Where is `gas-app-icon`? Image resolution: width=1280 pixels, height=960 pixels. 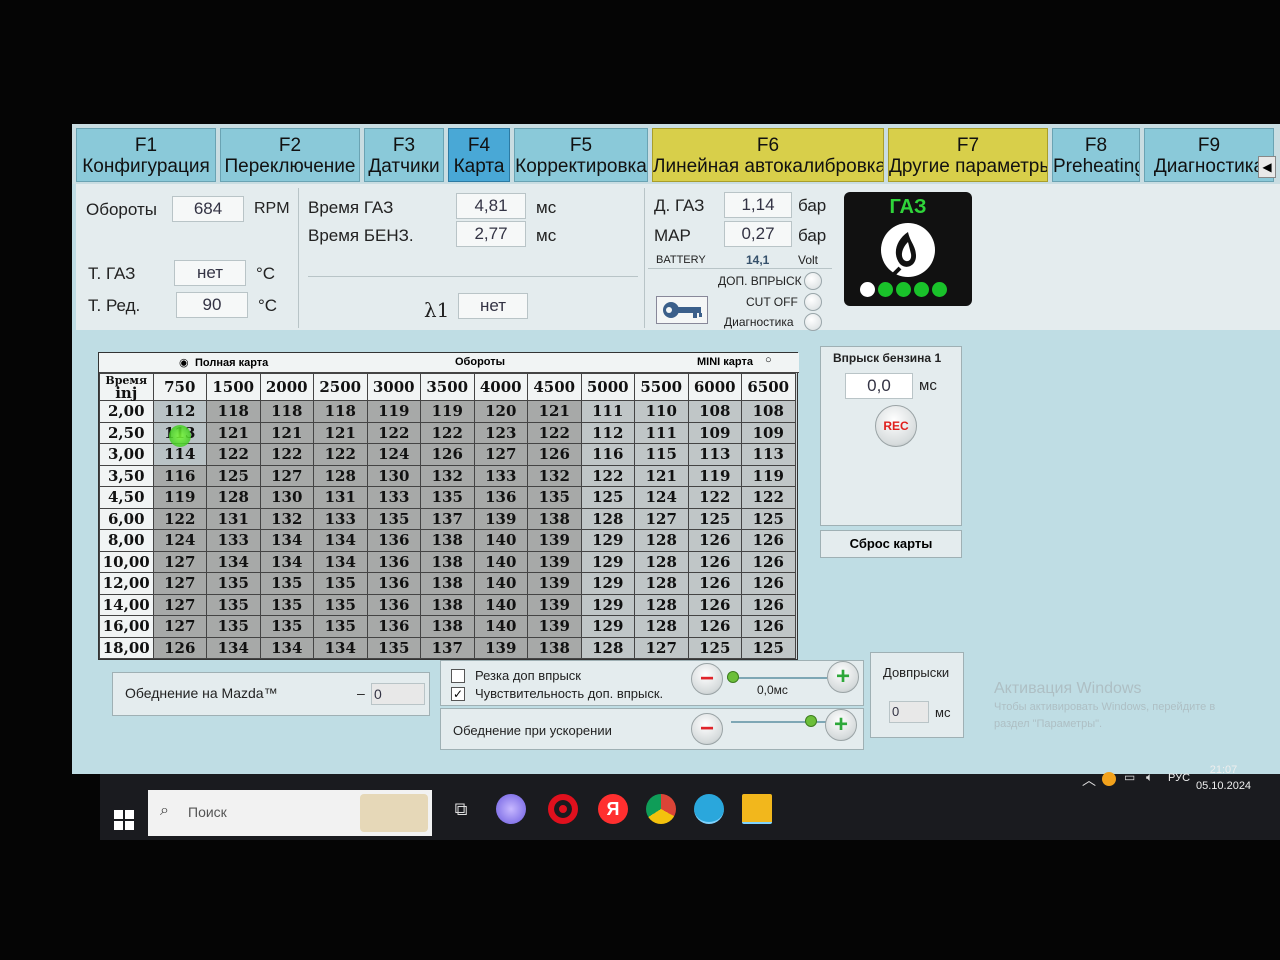 gas-app-icon is located at coordinates (709, 809).